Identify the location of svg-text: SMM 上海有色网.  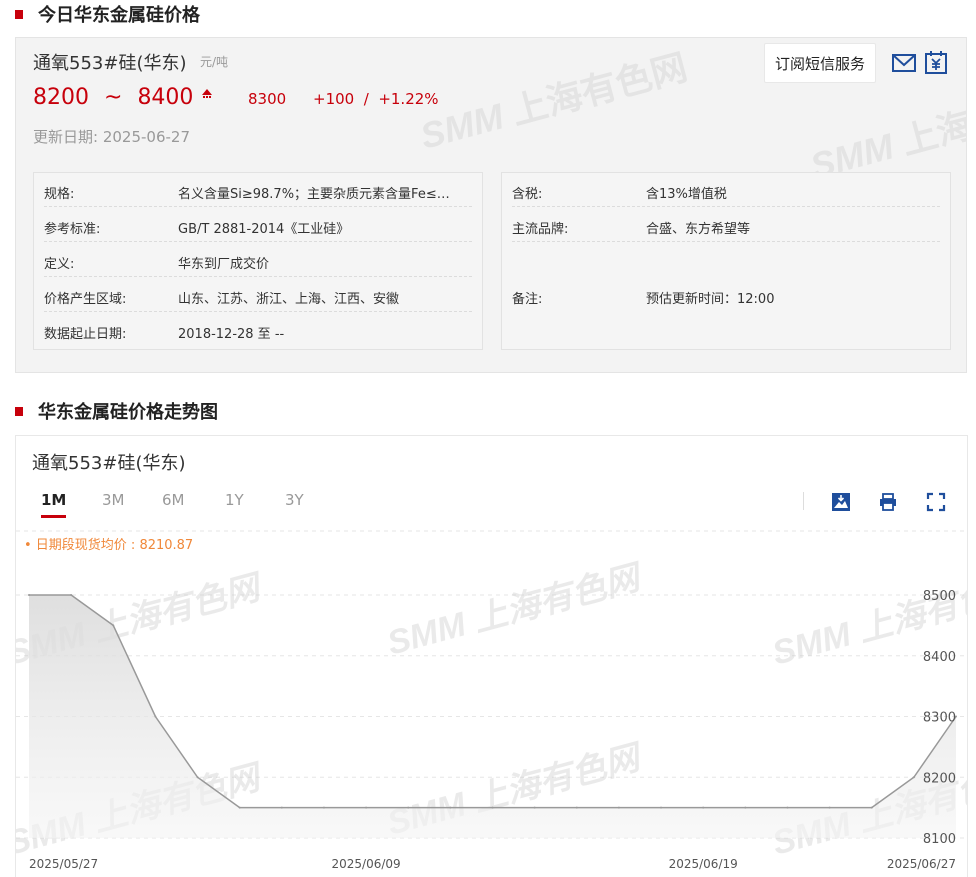
(515, 610).